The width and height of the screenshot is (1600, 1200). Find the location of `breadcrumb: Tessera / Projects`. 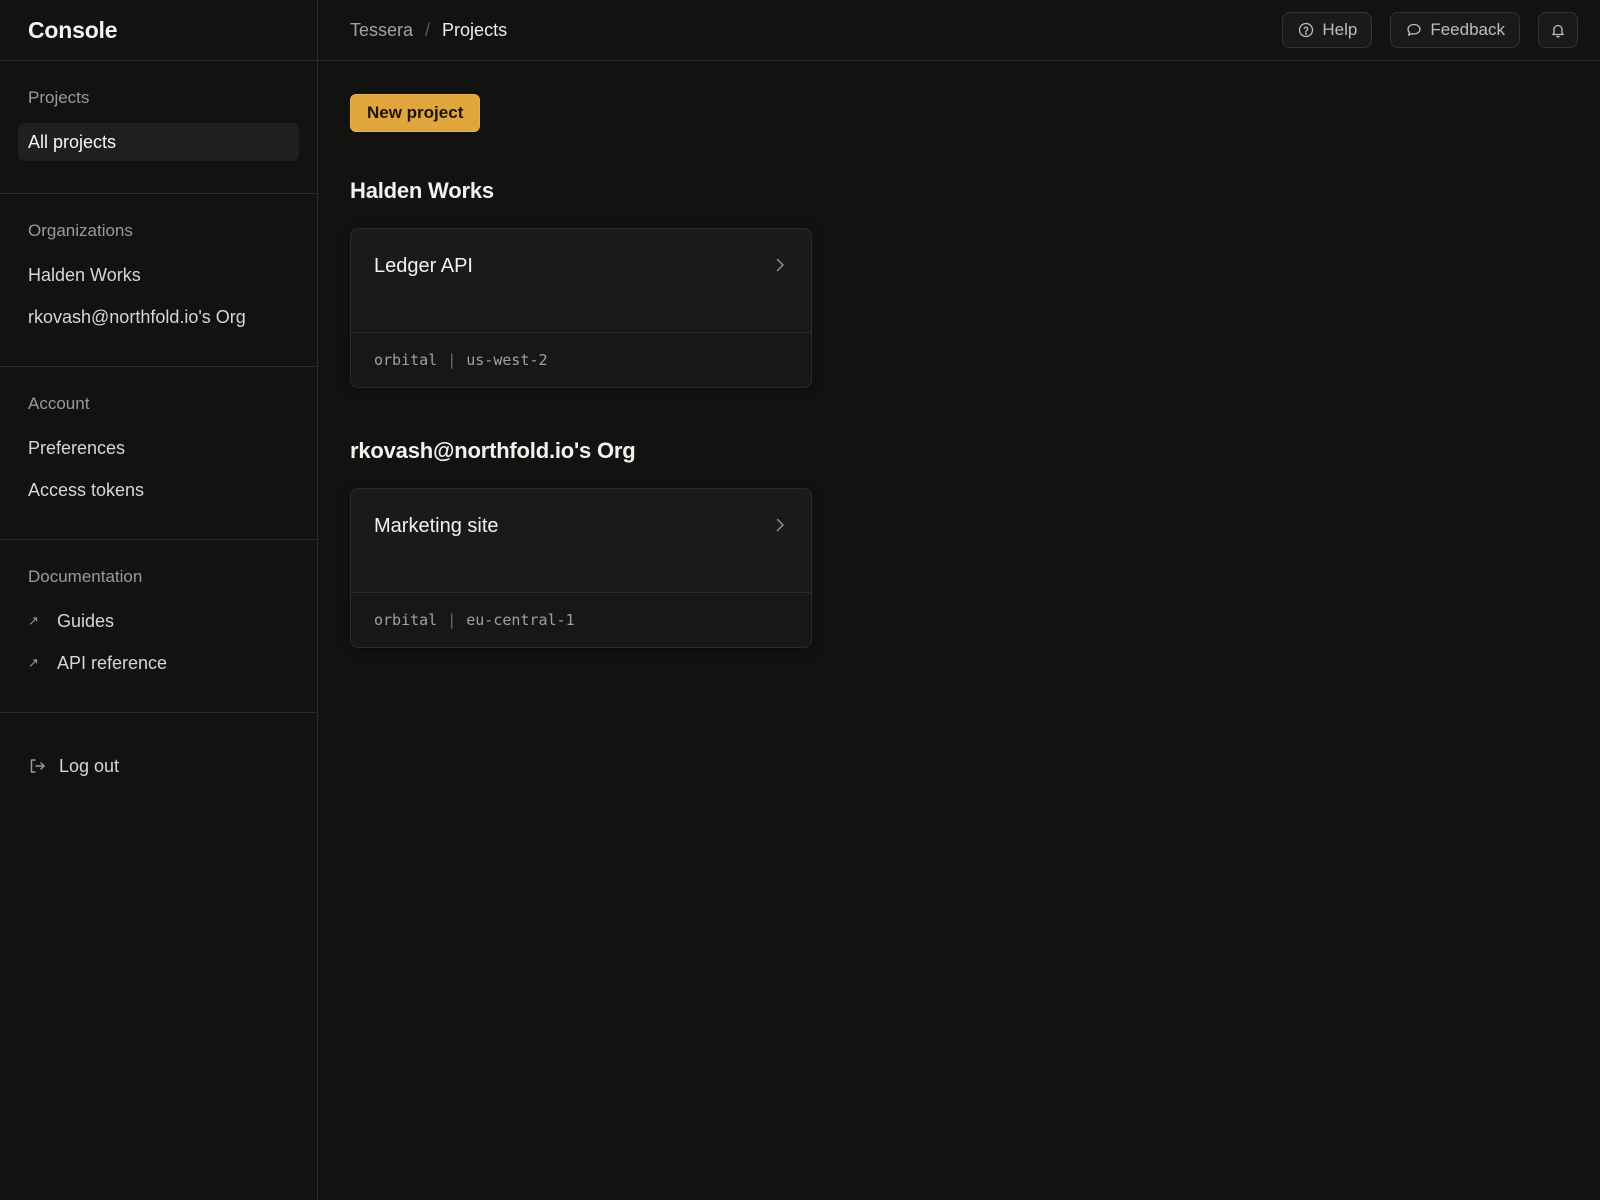

breadcrumb: Tessera / Projects is located at coordinates (428, 30).